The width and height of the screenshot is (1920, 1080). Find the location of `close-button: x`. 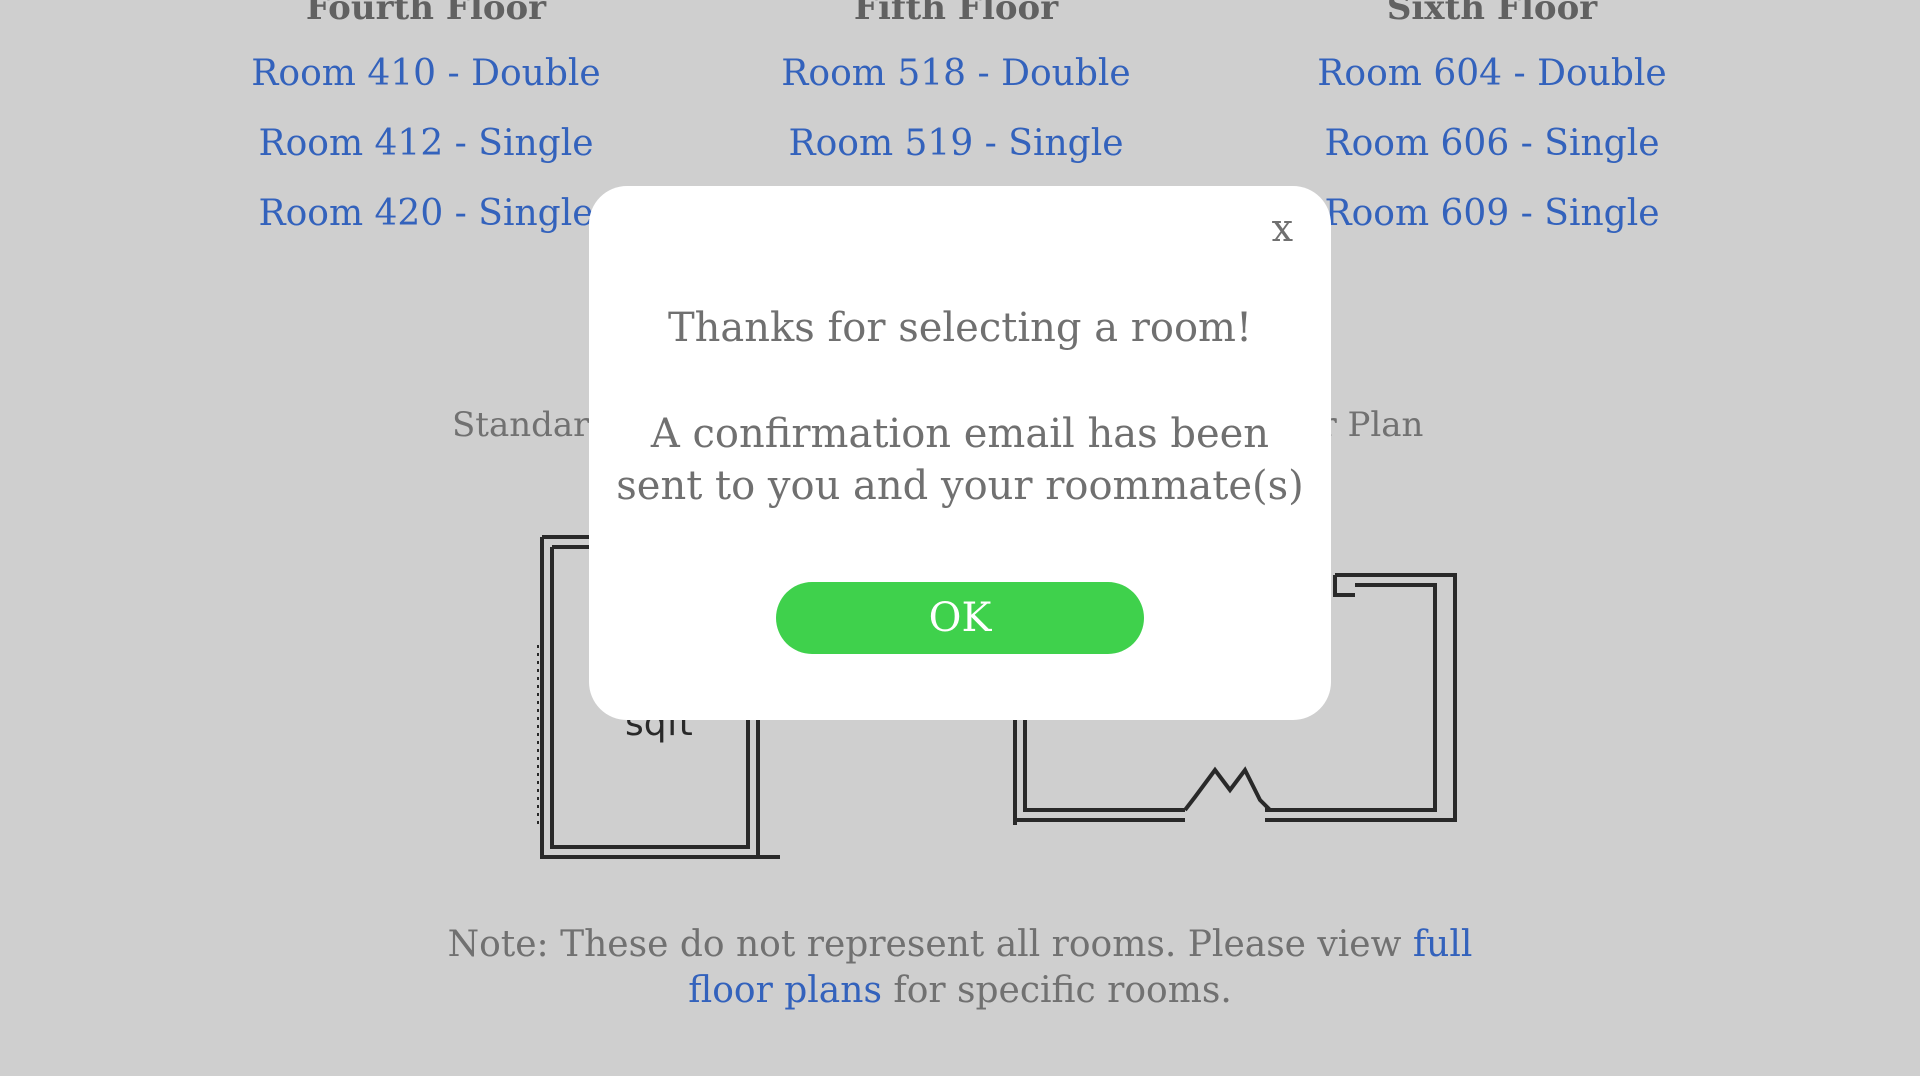

close-button: x is located at coordinates (1282, 228).